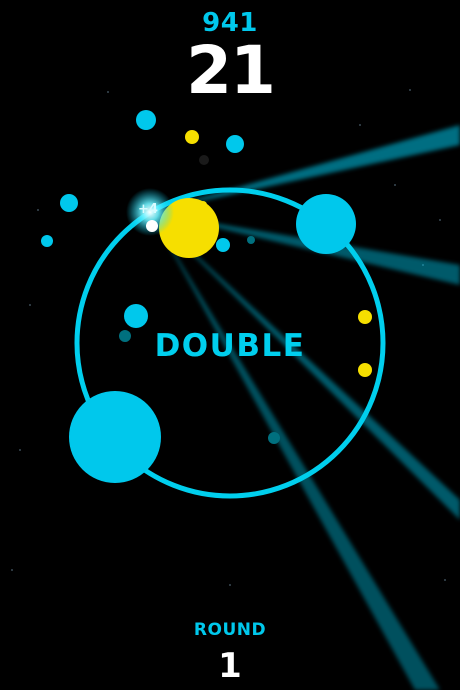 Image resolution: width=460 pixels, height=690 pixels. Describe the element at coordinates (231, 70) in the screenshot. I see `current-score: 21` at that location.